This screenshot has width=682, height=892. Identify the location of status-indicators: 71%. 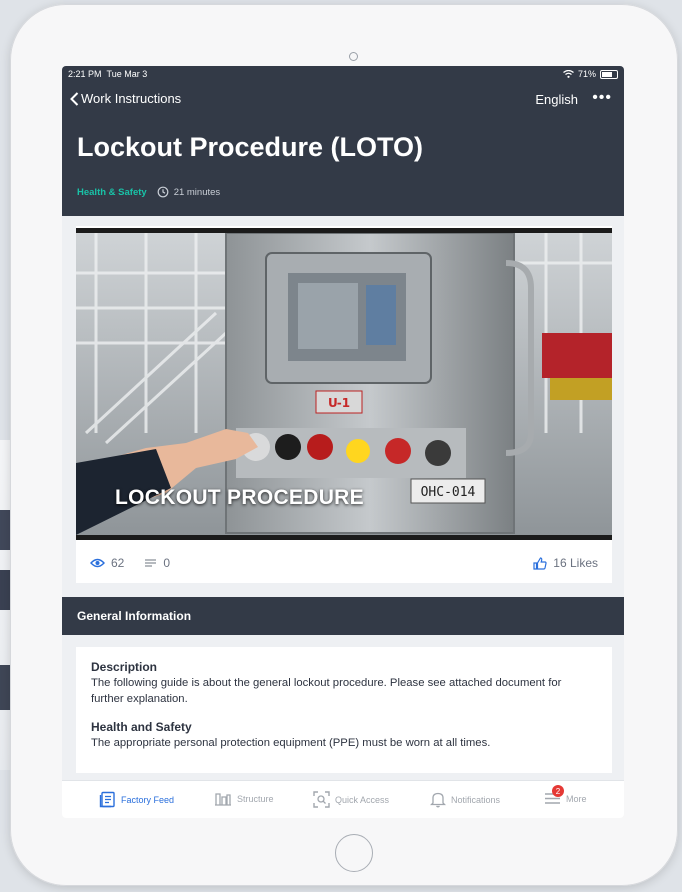
(590, 74).